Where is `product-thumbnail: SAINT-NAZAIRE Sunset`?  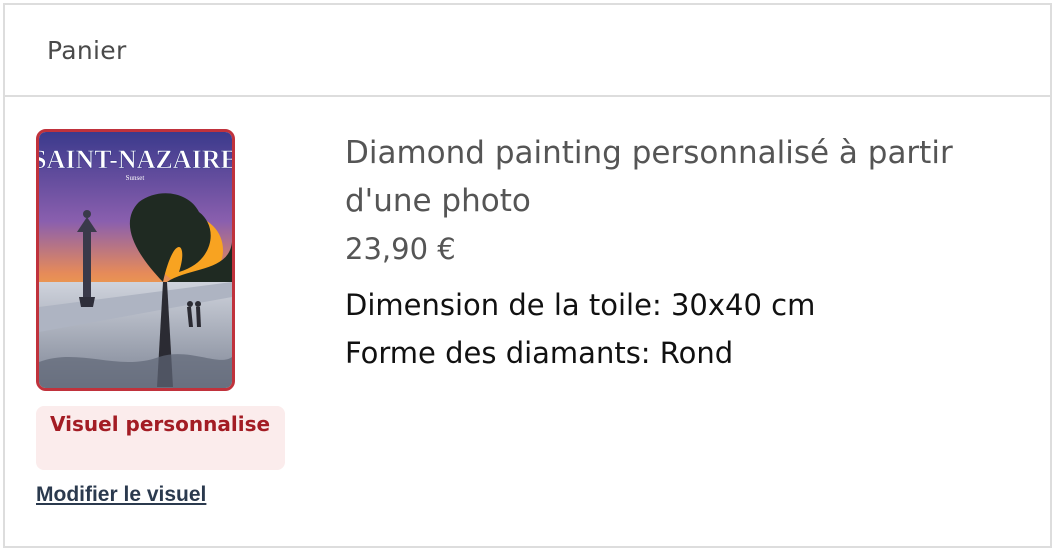
product-thumbnail: SAINT-NAZAIRE Sunset is located at coordinates (135, 260).